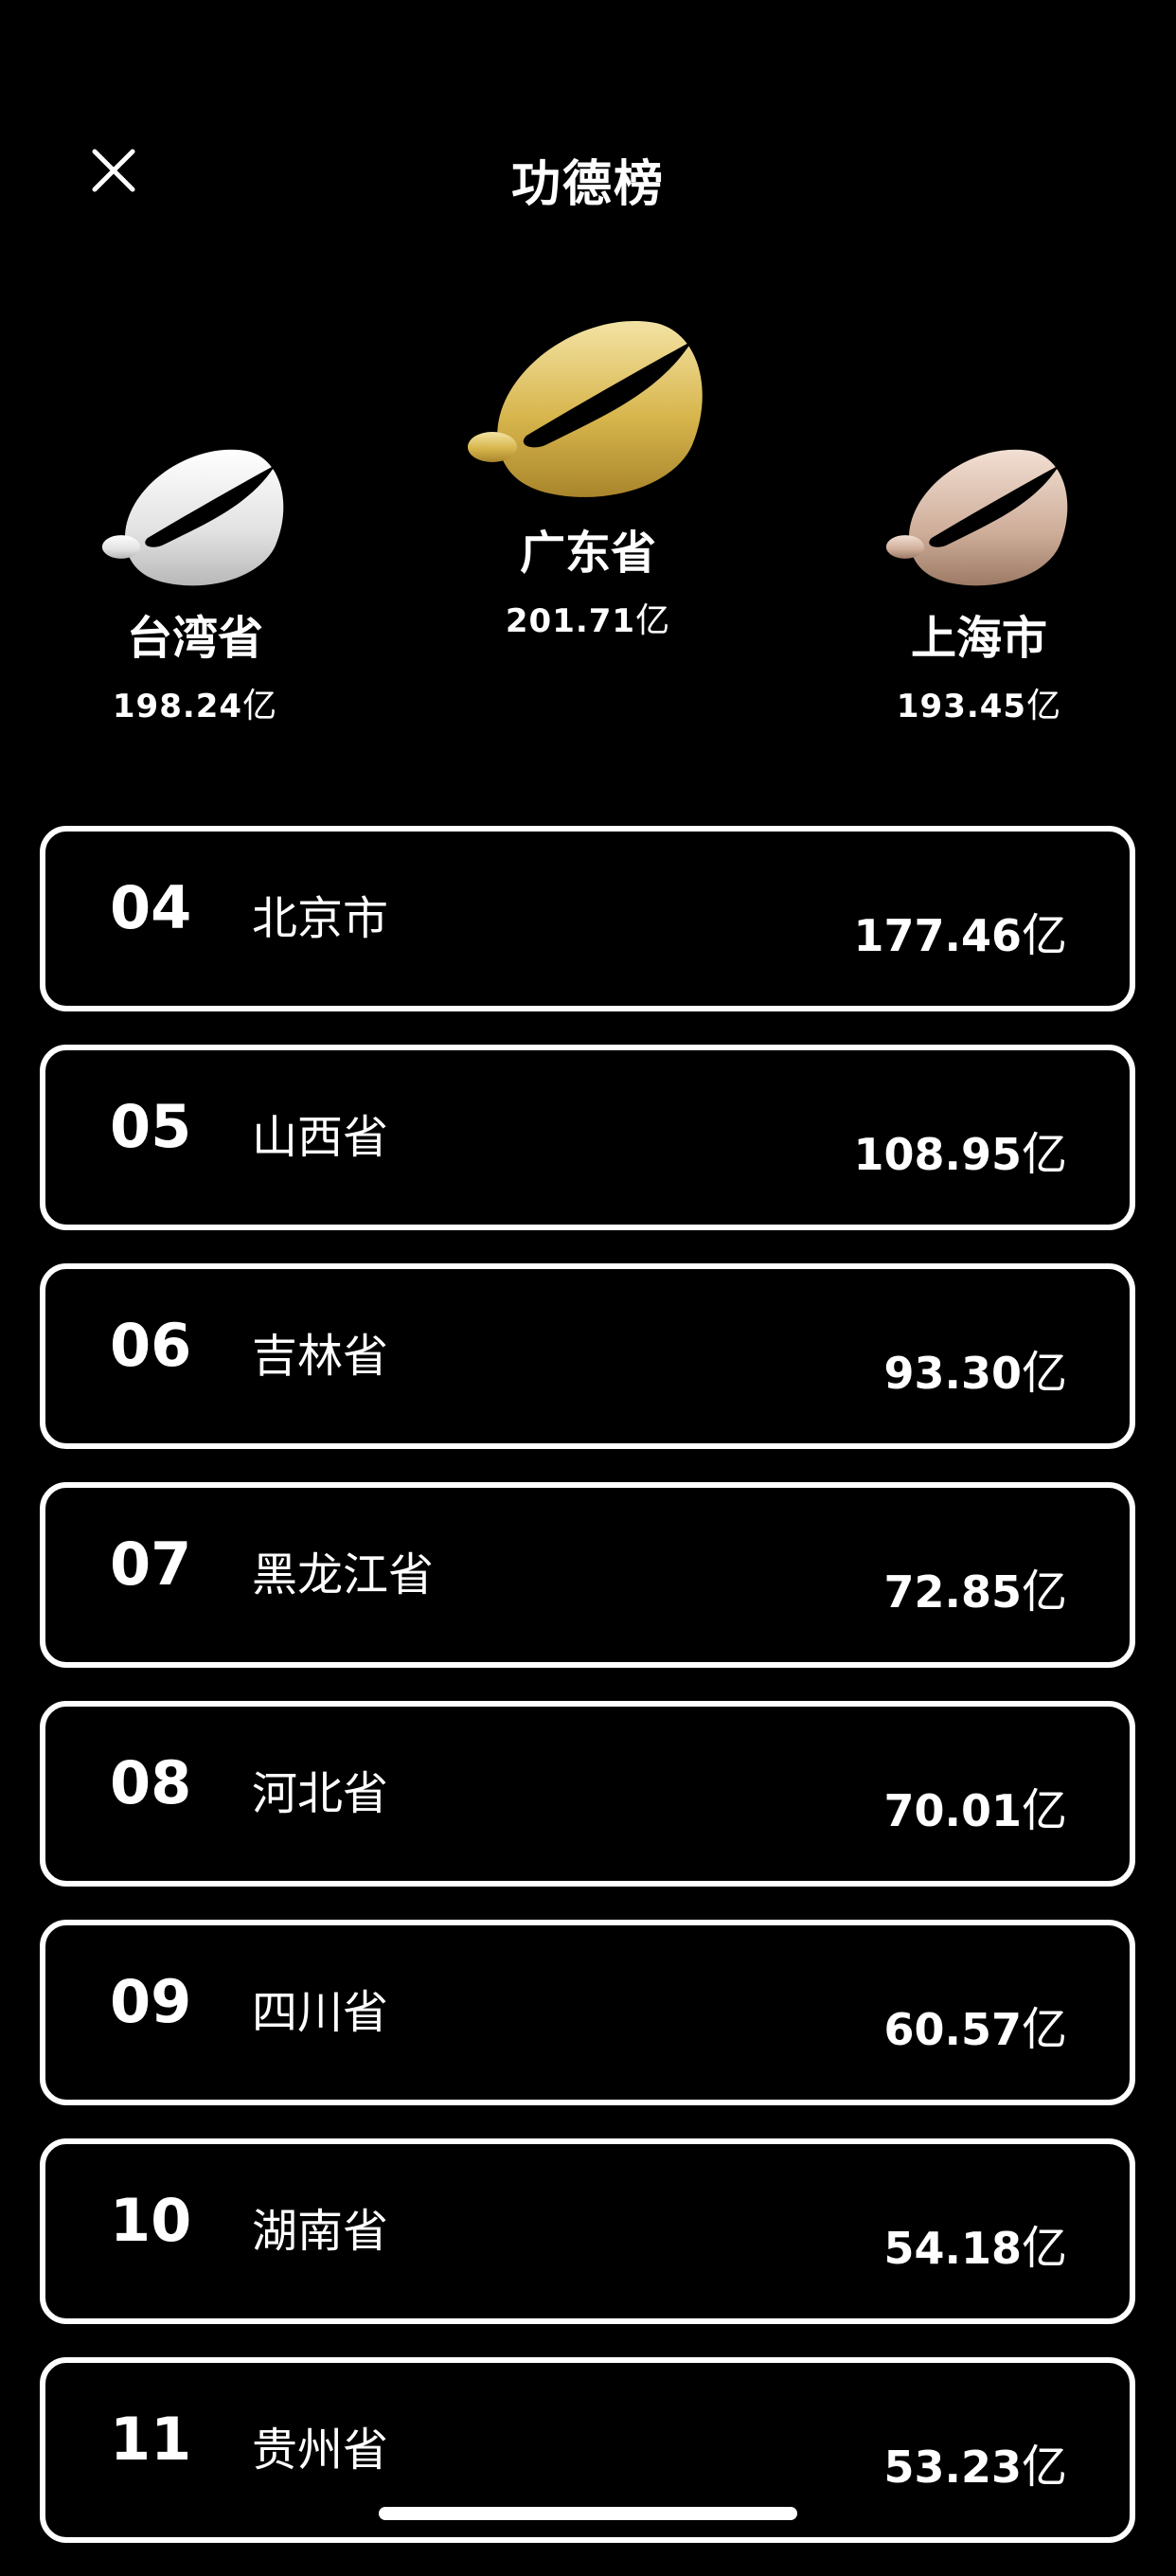 The width and height of the screenshot is (1176, 2576). I want to click on wooden-fish-silver-icon, so click(192, 517).